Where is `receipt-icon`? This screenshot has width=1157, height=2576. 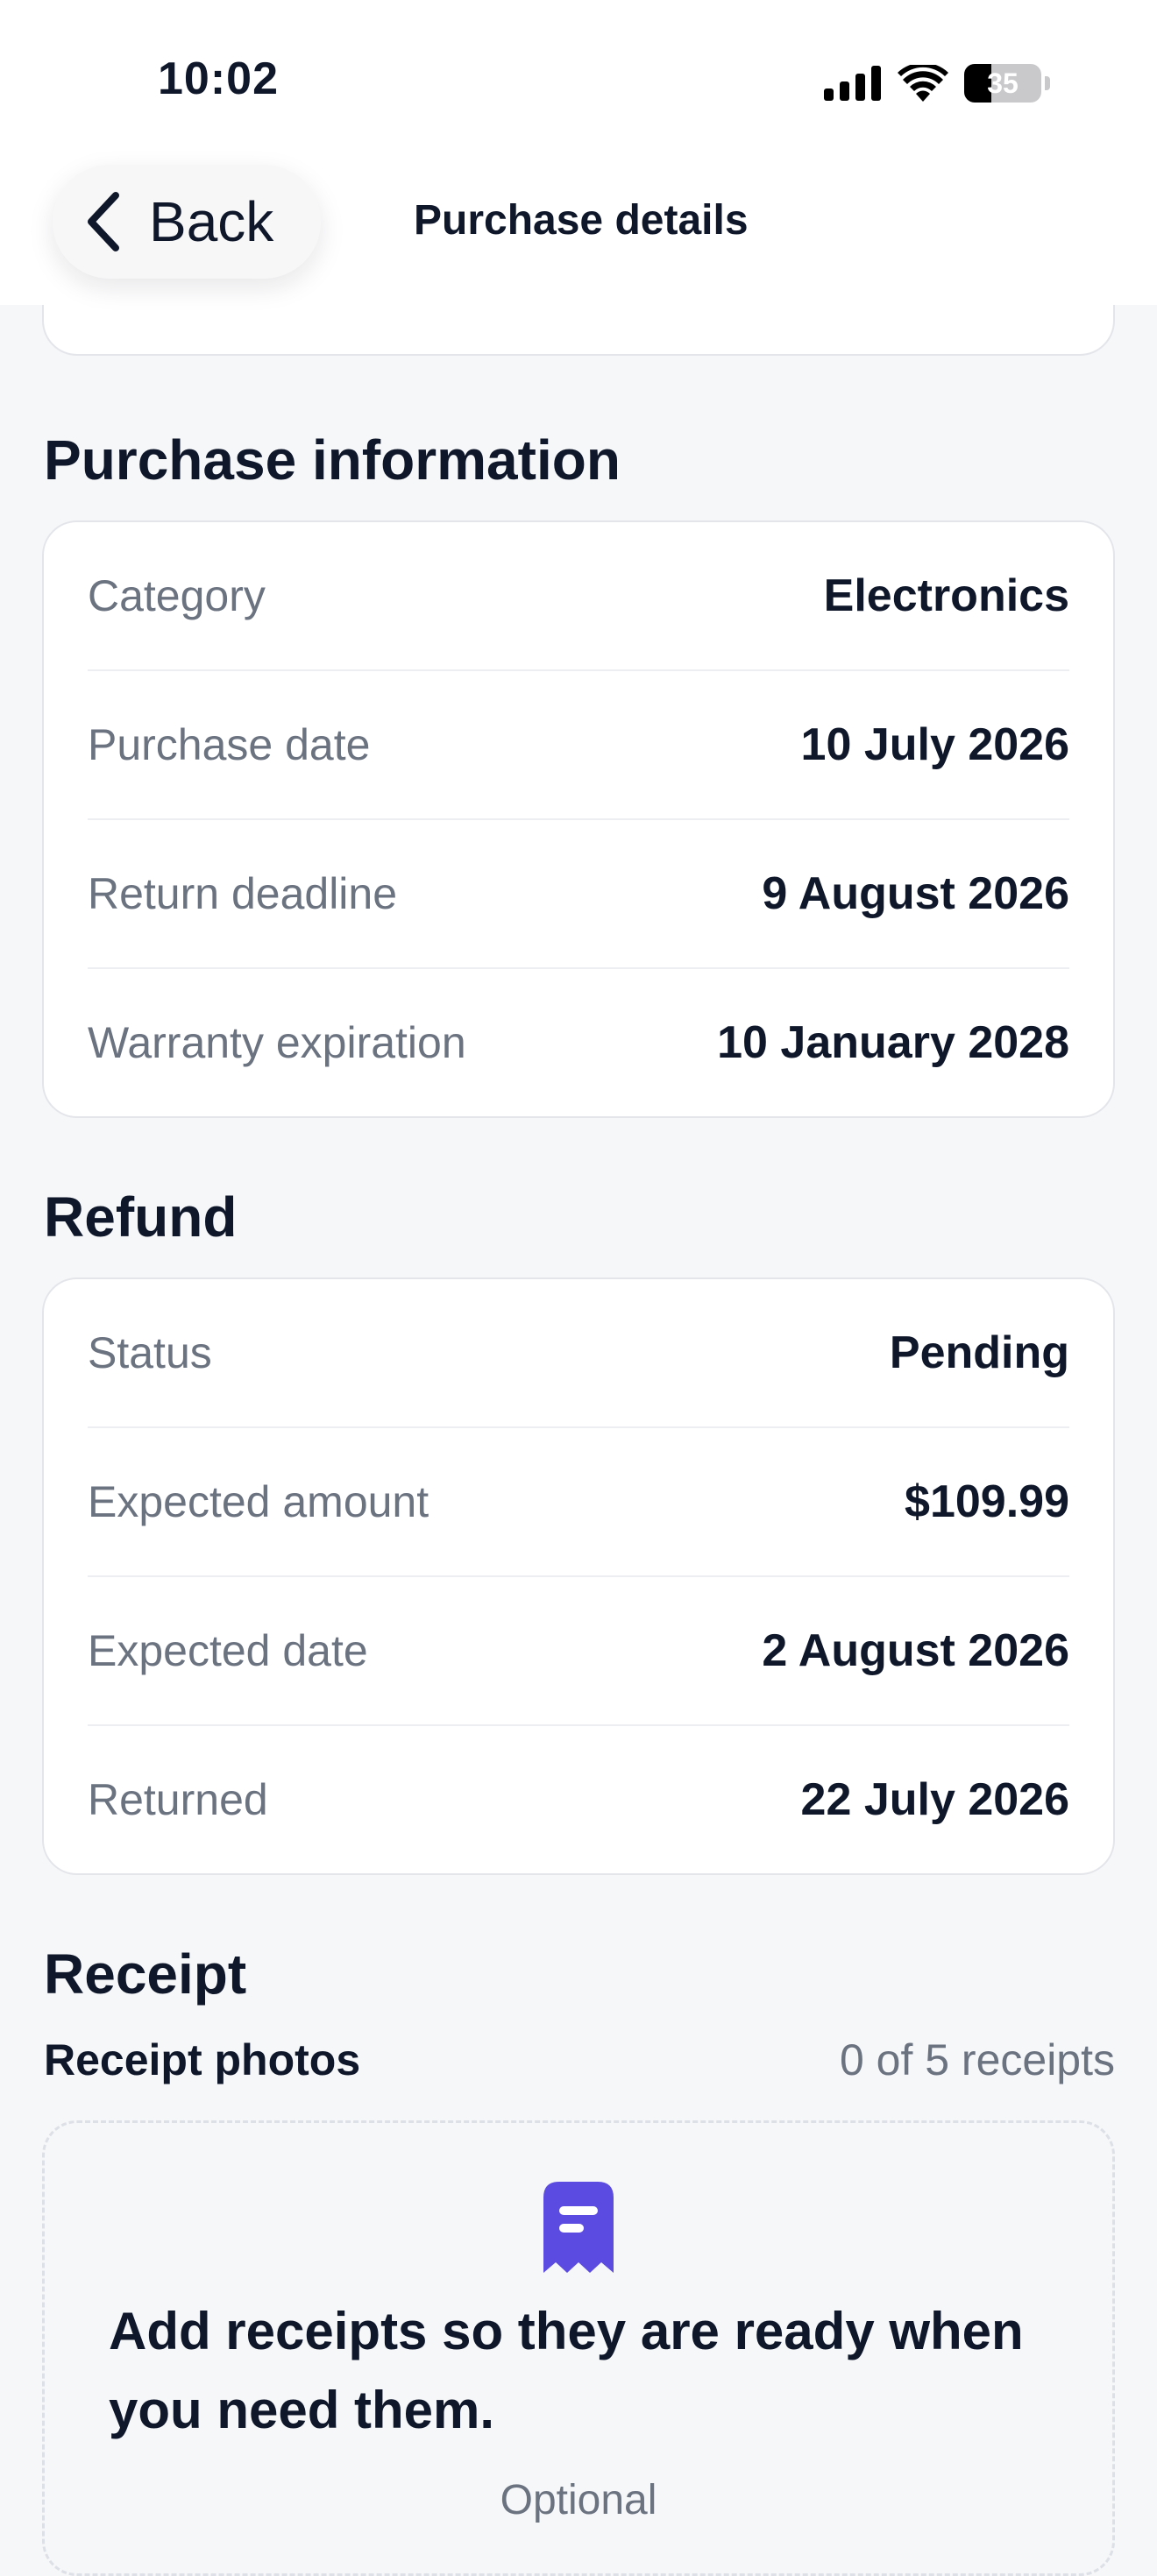 receipt-icon is located at coordinates (578, 2227).